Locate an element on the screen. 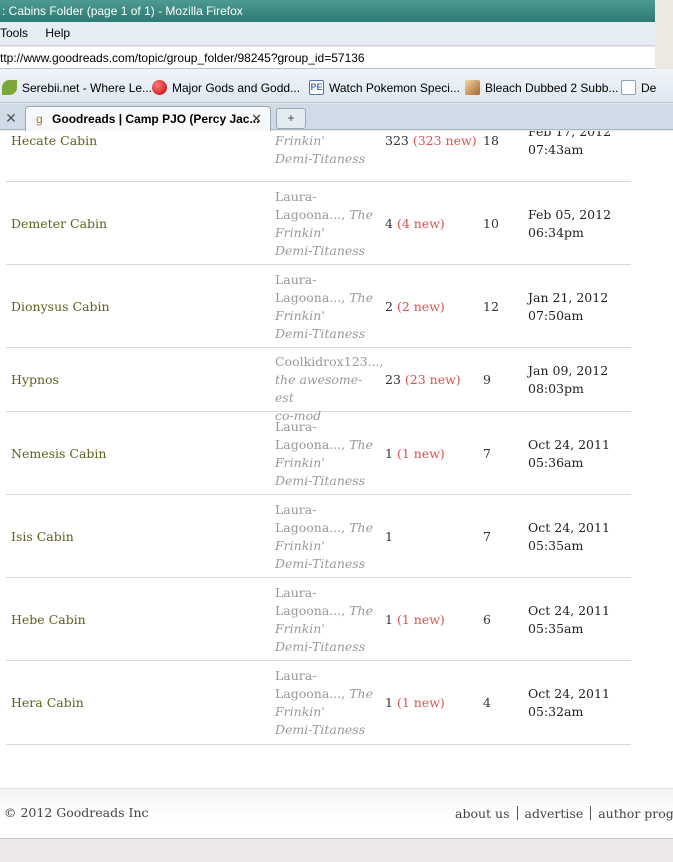 This screenshot has height=862, width=673. post-count-value: 1 is located at coordinates (389, 536).